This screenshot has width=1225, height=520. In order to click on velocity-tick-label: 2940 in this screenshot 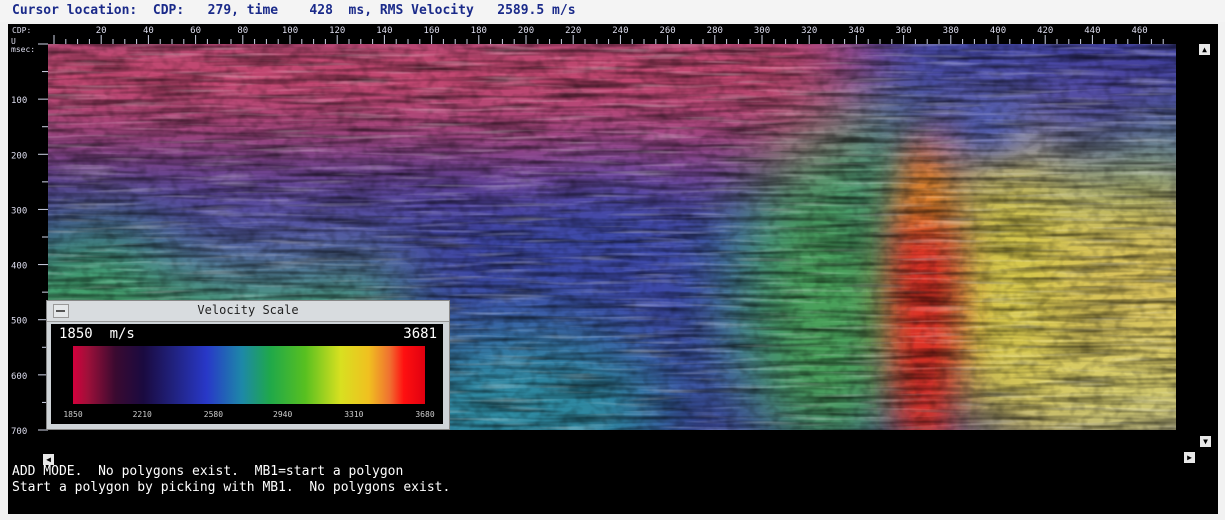, I will do `click(283, 414)`.